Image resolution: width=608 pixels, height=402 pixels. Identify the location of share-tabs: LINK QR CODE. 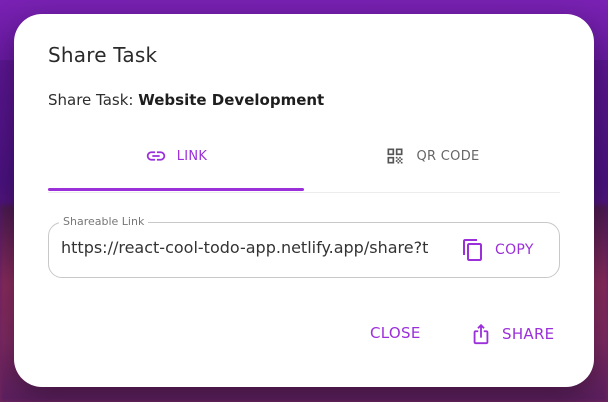
(304, 159).